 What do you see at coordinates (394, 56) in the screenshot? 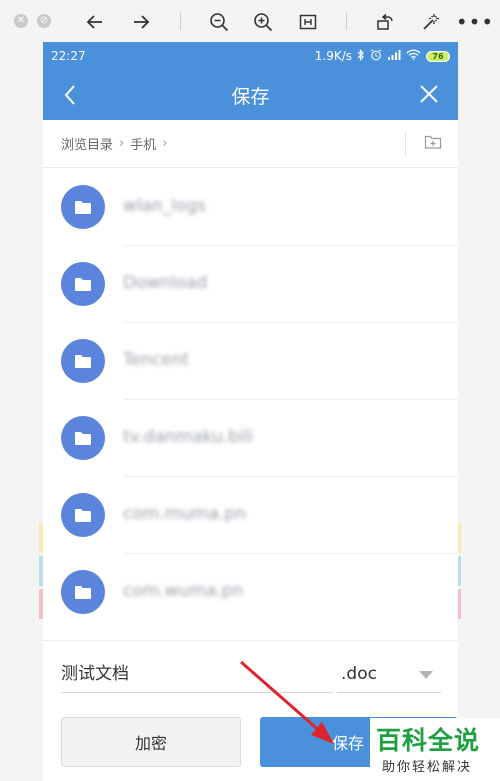
I see `signal-icon` at bounding box center [394, 56].